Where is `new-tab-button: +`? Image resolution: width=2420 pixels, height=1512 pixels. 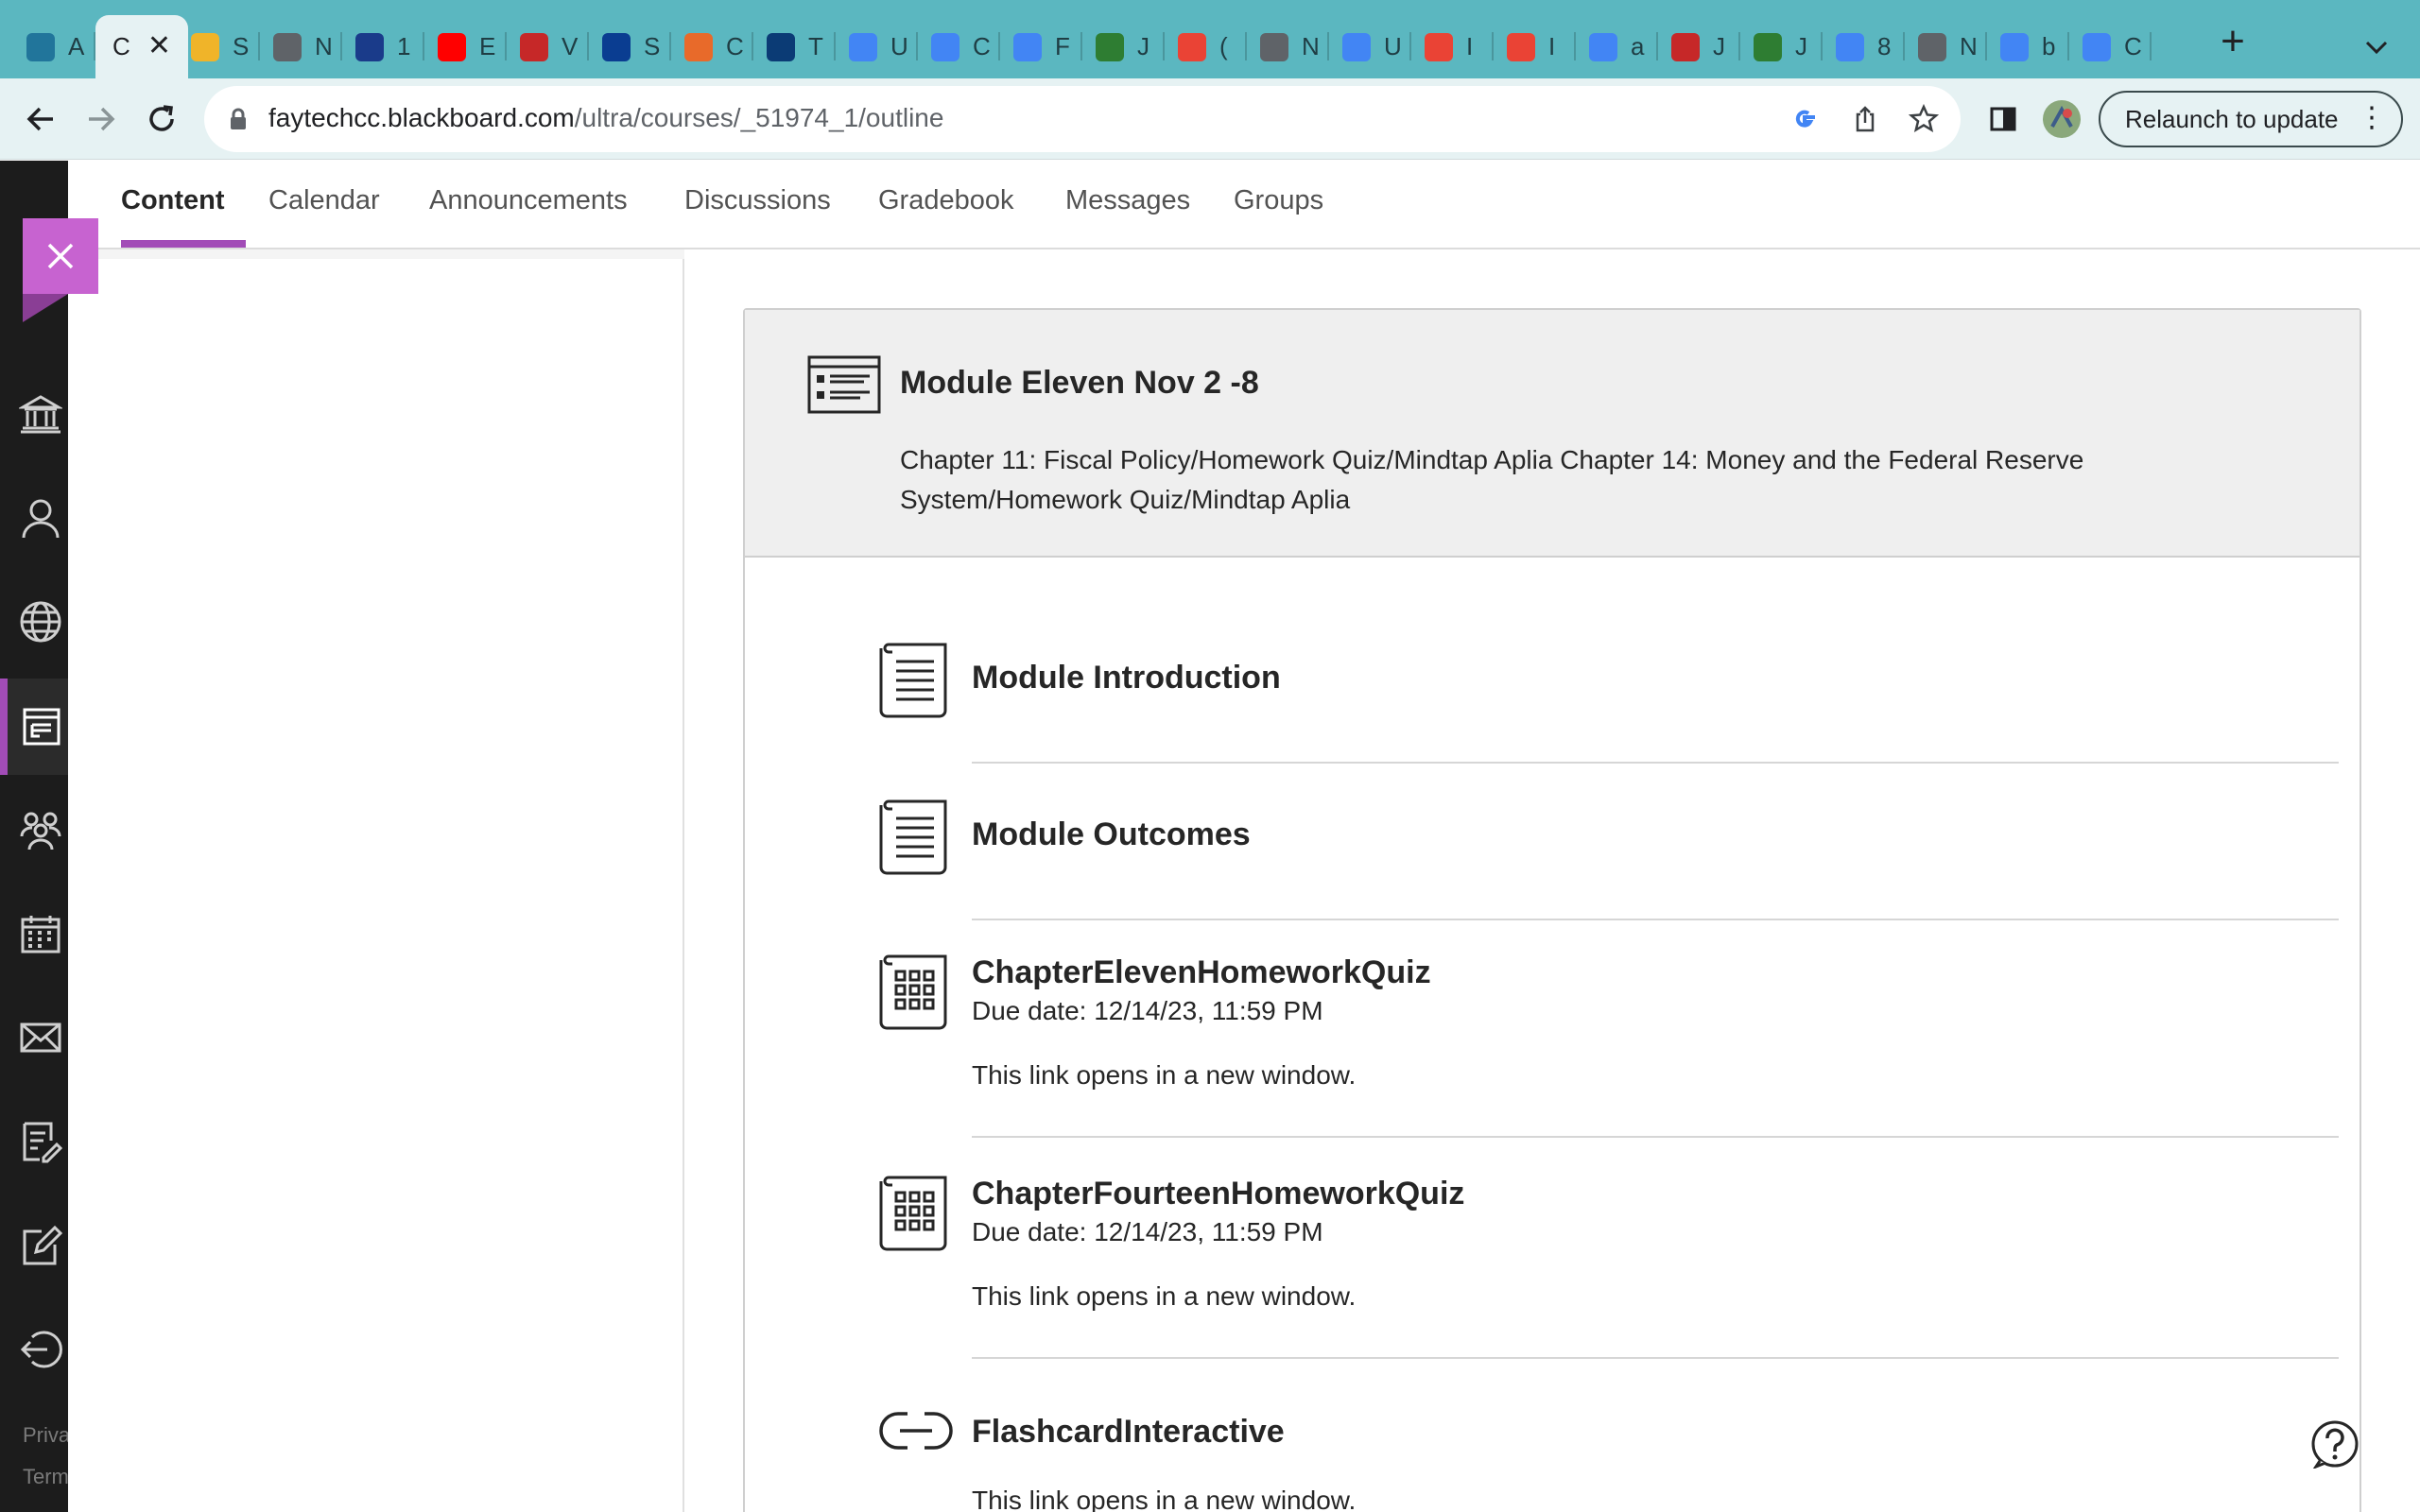 new-tab-button: + is located at coordinates (2233, 42).